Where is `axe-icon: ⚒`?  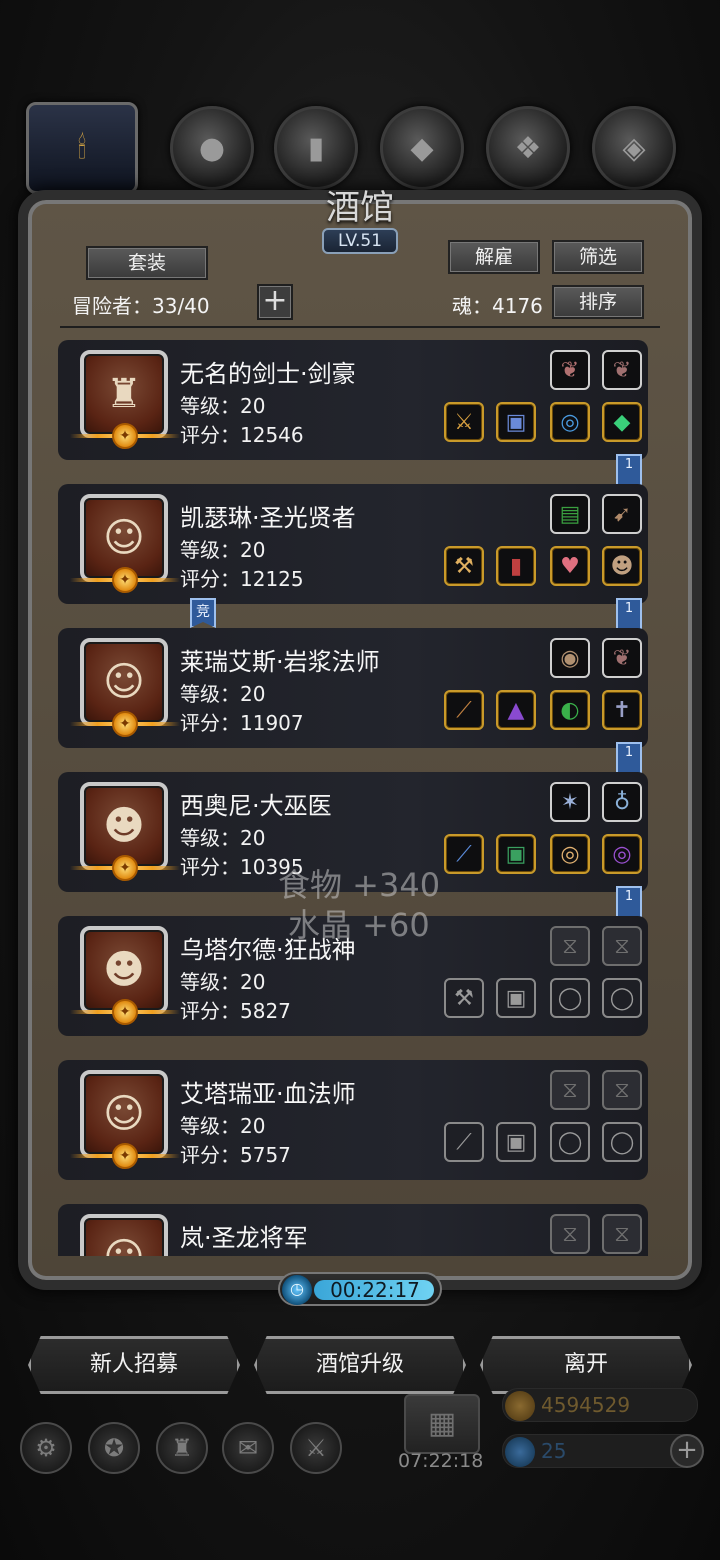
axe-icon: ⚒ is located at coordinates (464, 998).